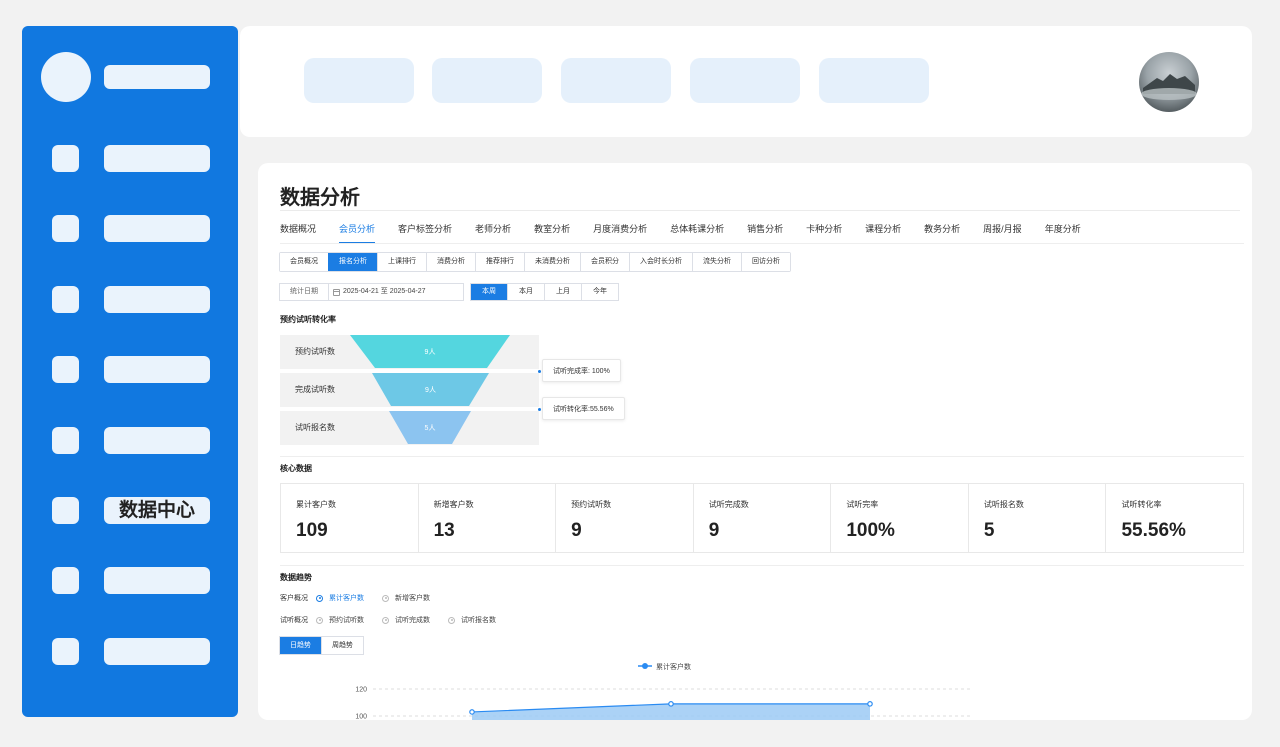  What do you see at coordinates (604, 262) in the screenshot?
I see `subtab-7: 会员积分` at bounding box center [604, 262].